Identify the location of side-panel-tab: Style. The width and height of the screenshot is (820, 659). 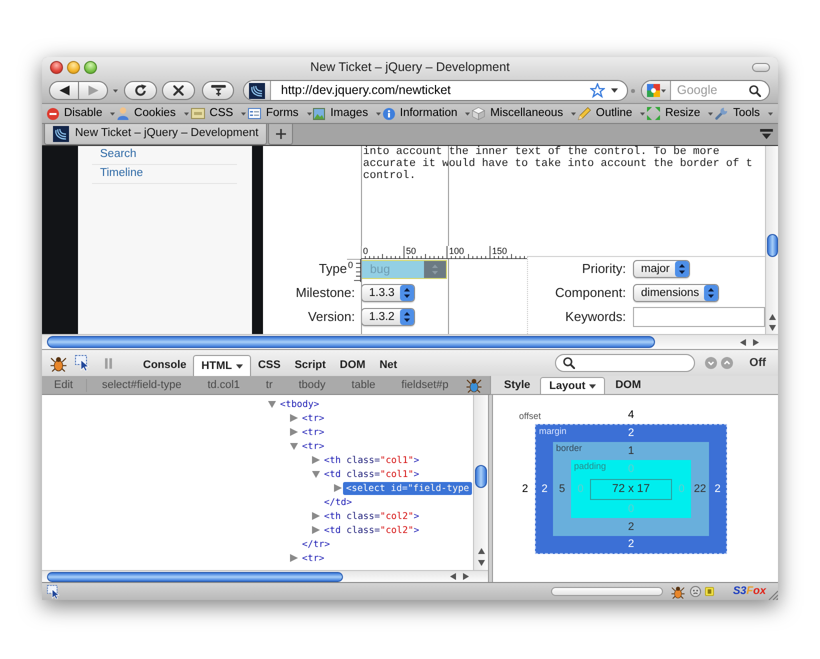
(517, 385).